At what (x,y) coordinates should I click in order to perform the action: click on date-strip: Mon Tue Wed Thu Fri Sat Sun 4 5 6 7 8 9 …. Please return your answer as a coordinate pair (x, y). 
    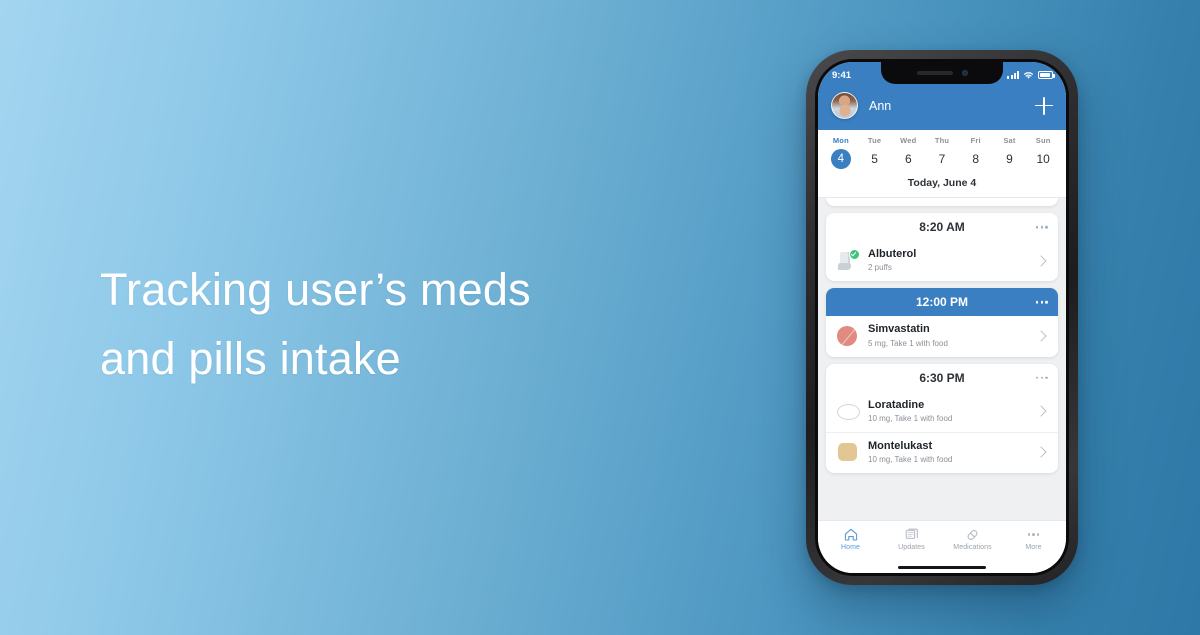
    Looking at the image, I should click on (942, 164).